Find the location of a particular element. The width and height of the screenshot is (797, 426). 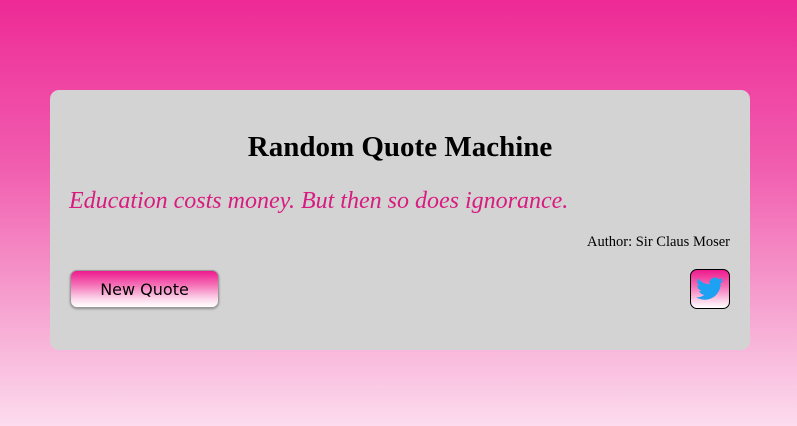

quote-author: Author: Sir Claus Moser is located at coordinates (658, 242).